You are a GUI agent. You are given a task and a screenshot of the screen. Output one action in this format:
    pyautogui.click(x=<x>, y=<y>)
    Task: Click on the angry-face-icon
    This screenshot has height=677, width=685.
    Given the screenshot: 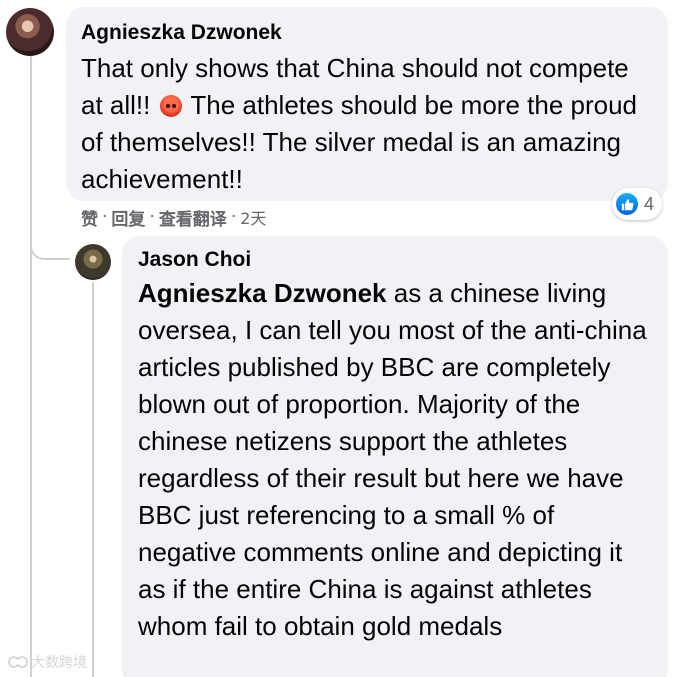 What is the action you would take?
    pyautogui.click(x=170, y=106)
    